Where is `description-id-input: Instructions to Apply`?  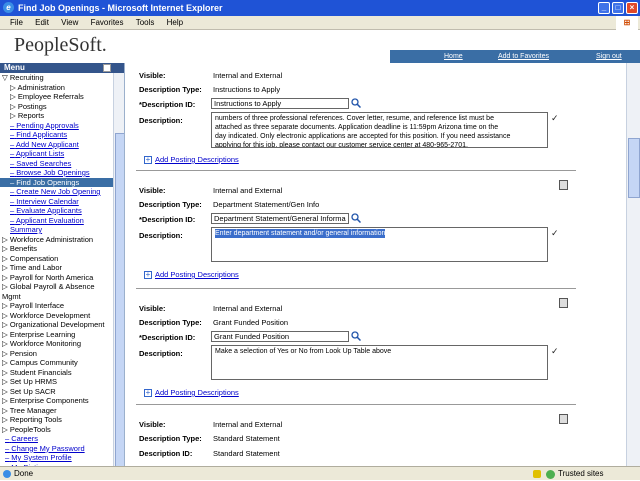
description-id-input: Instructions to Apply is located at coordinates (280, 103).